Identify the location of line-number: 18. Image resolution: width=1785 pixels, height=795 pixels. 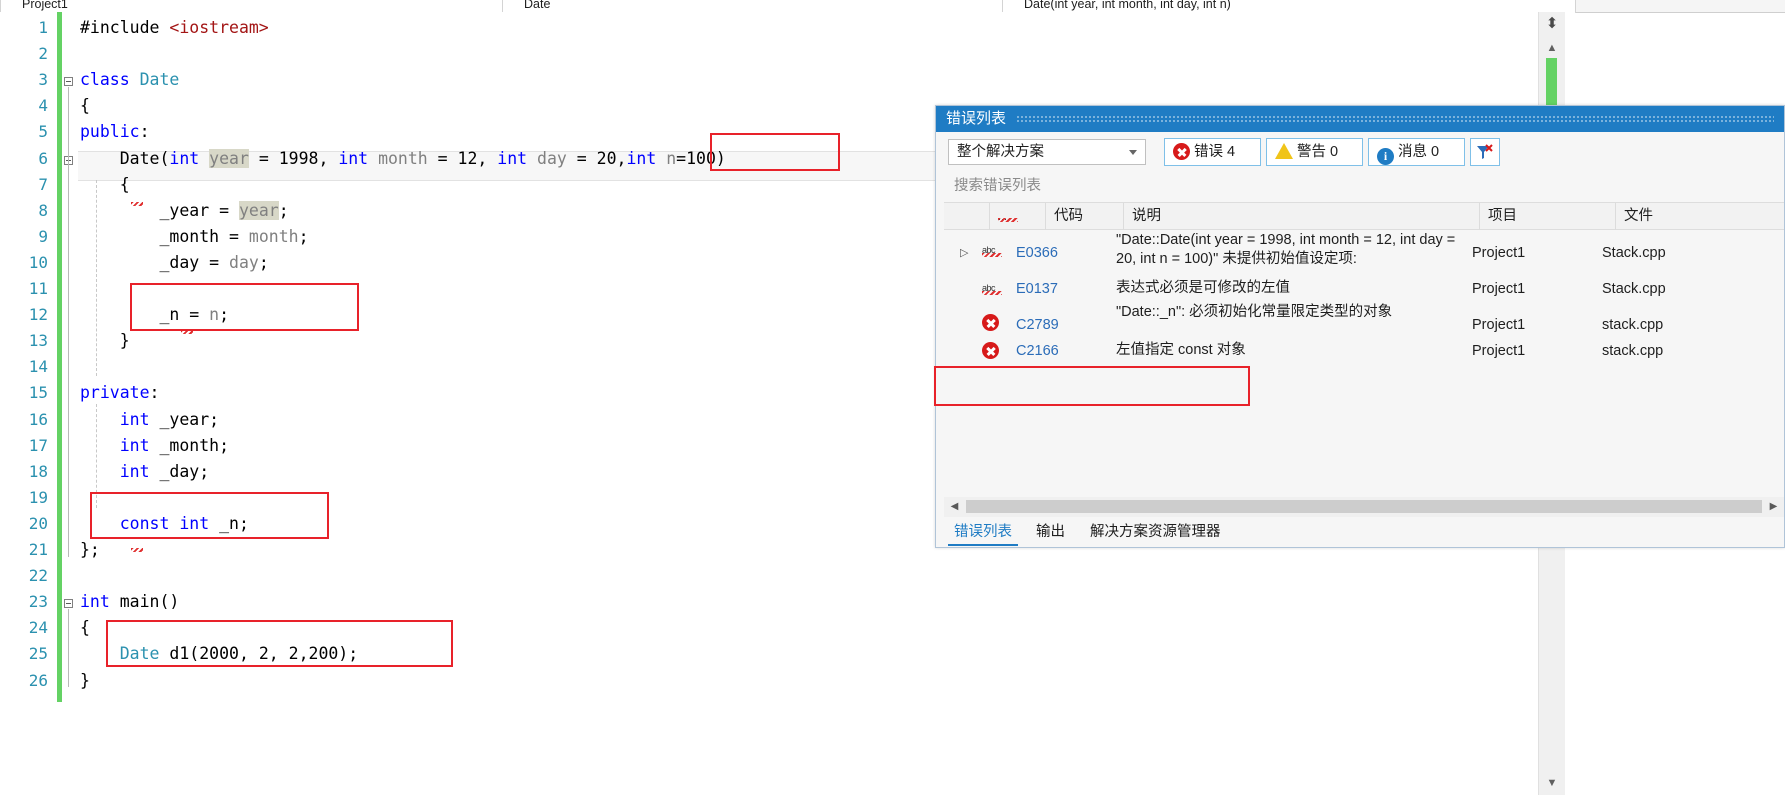
(38, 471).